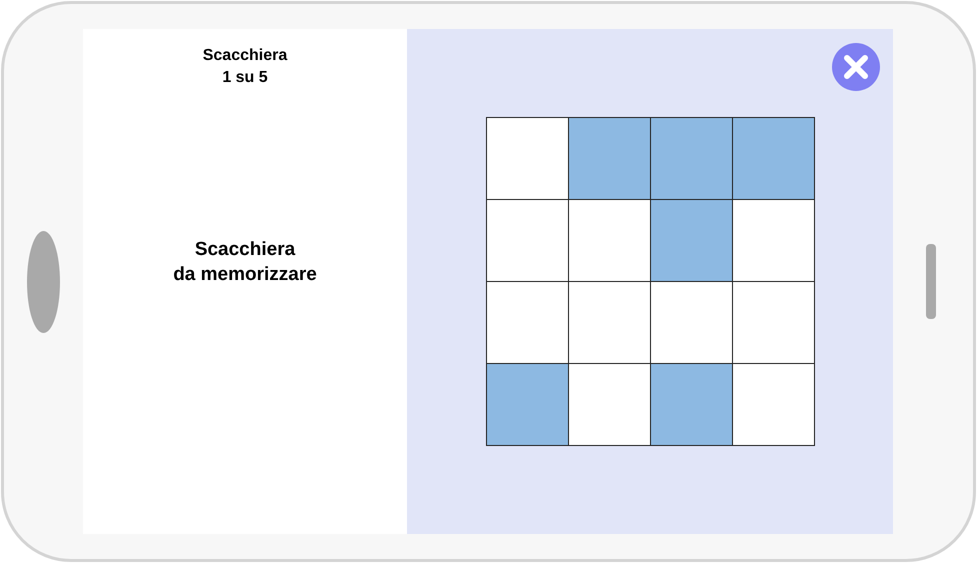  What do you see at coordinates (931, 281) in the screenshot?
I see `side-button` at bounding box center [931, 281].